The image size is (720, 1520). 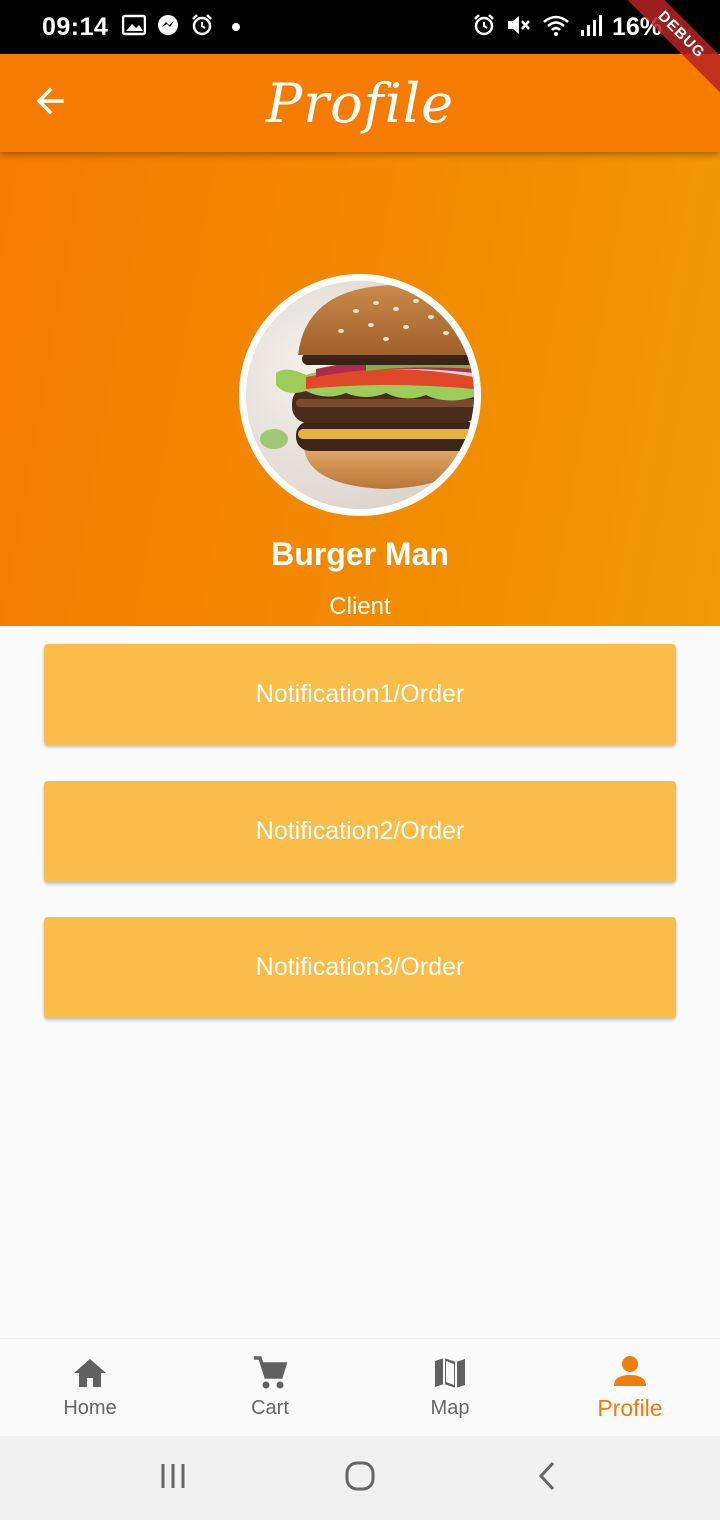 I want to click on nav-item-map: Map, so click(x=450, y=1387).